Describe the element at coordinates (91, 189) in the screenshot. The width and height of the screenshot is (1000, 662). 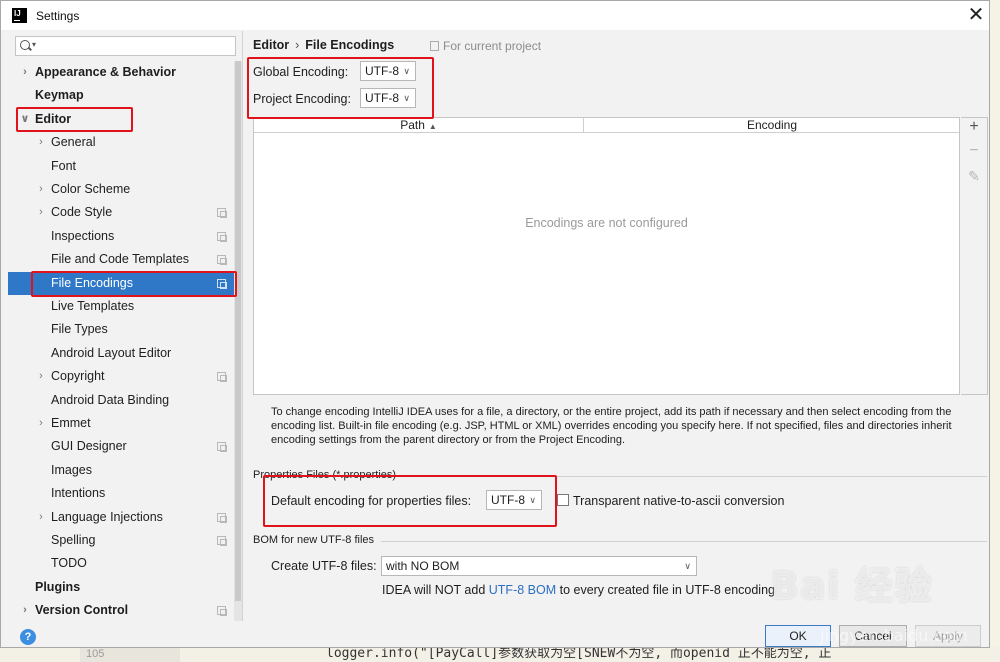
I see `tree-item-label: Color Scheme` at that location.